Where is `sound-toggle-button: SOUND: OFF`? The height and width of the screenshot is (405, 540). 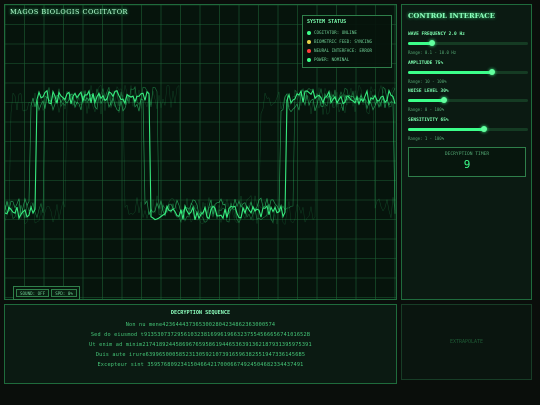 sound-toggle-button: SOUND: OFF is located at coordinates (33, 293).